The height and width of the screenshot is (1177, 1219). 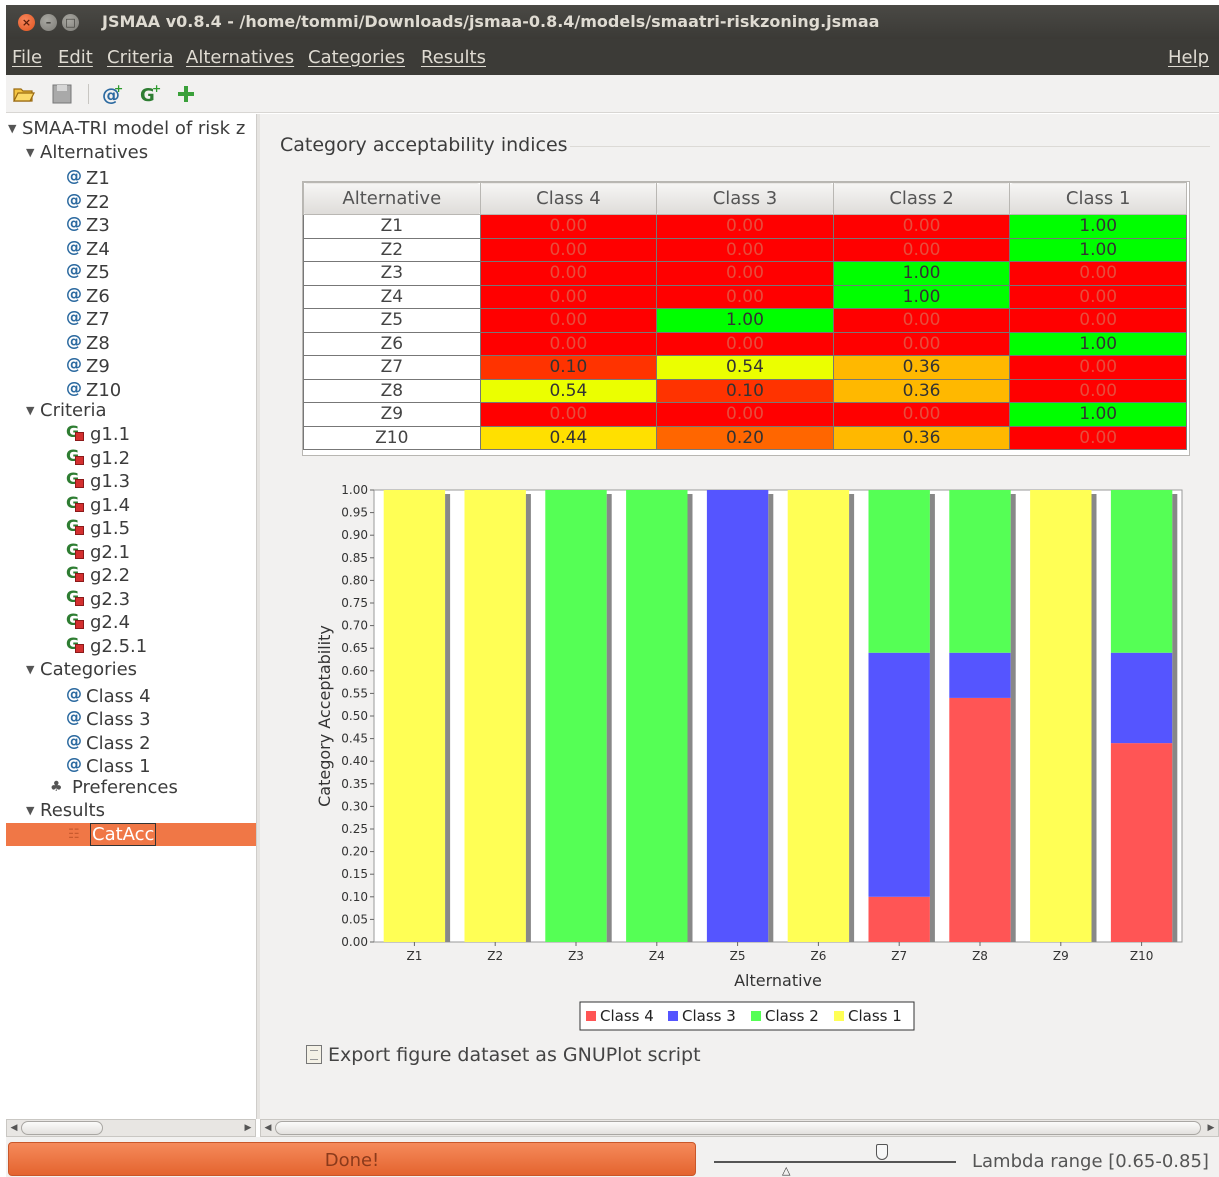 I want to click on scroll-left-icon: ◀, so click(x=14, y=1128).